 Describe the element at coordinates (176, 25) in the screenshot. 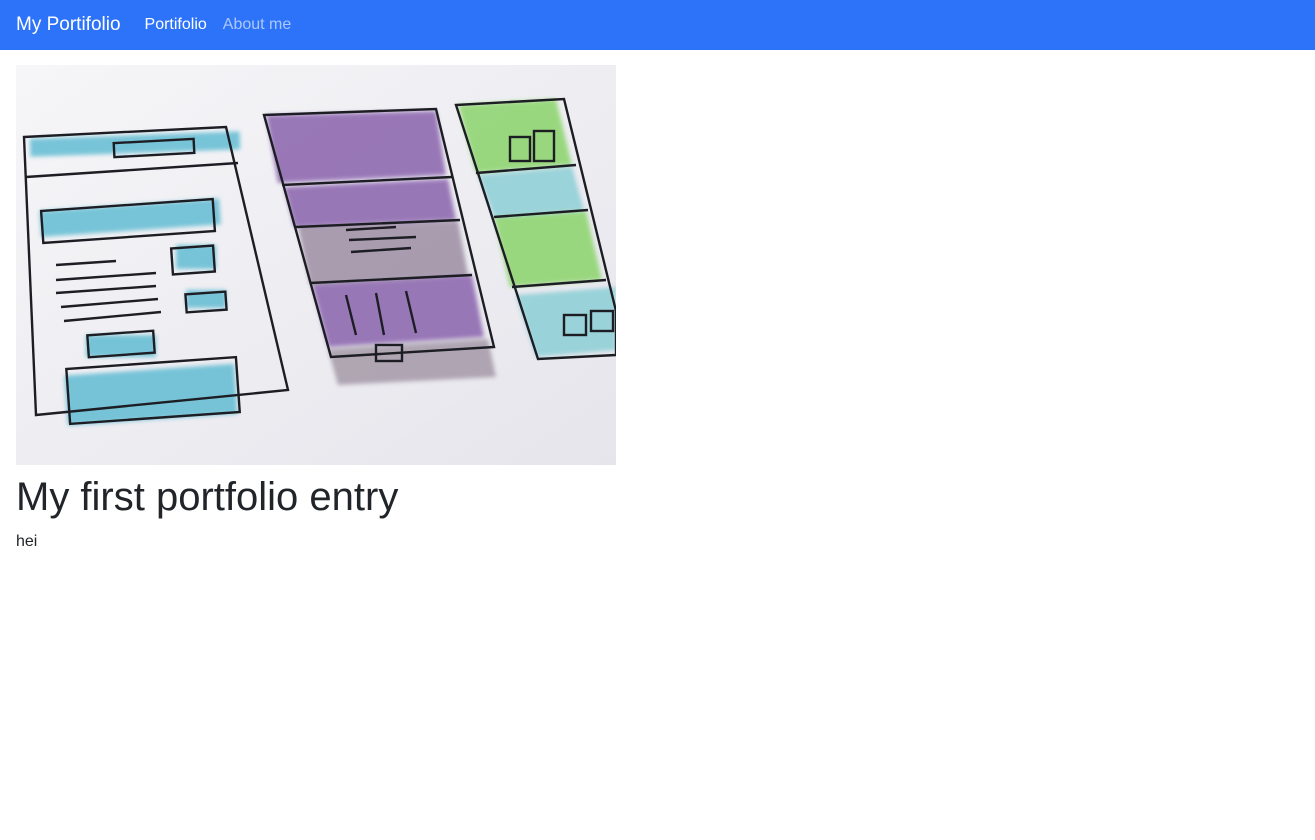

I see `nav-link-portfolio: Portifolio` at that location.